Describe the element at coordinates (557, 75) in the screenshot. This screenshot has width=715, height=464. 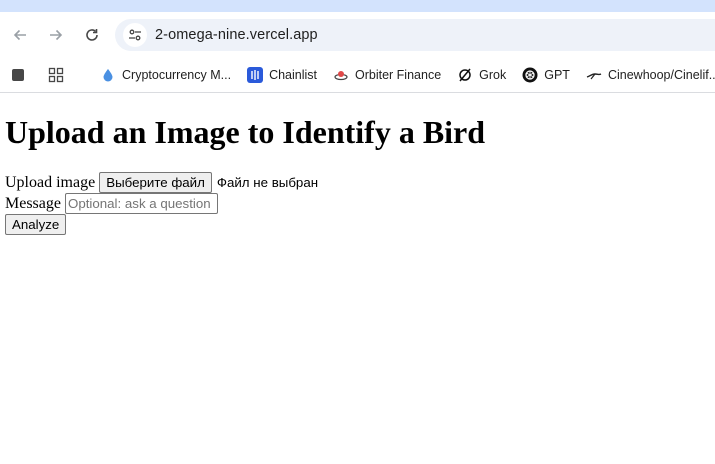
I see `bookmark-label: GPT` at that location.